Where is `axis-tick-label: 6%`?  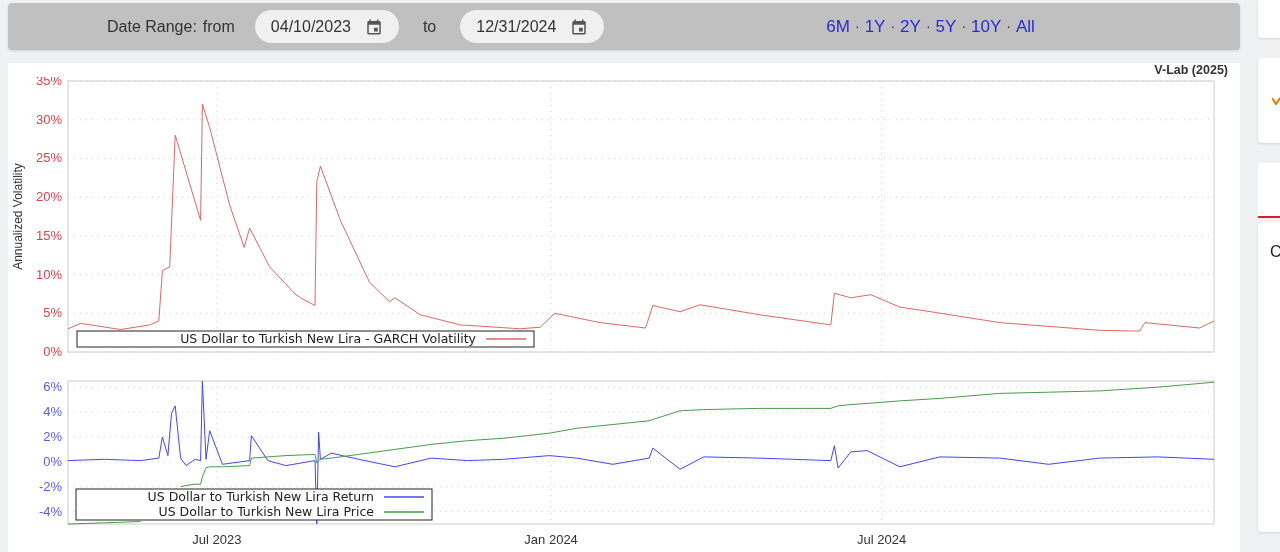
axis-tick-label: 6% is located at coordinates (52, 387).